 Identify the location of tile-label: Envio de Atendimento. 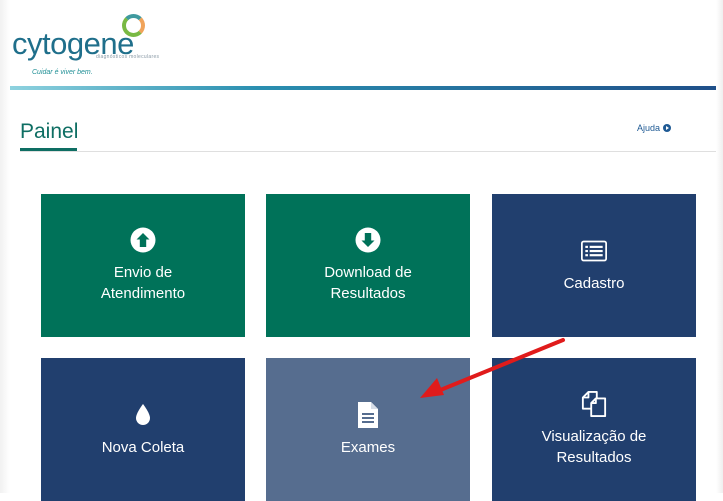
(143, 283).